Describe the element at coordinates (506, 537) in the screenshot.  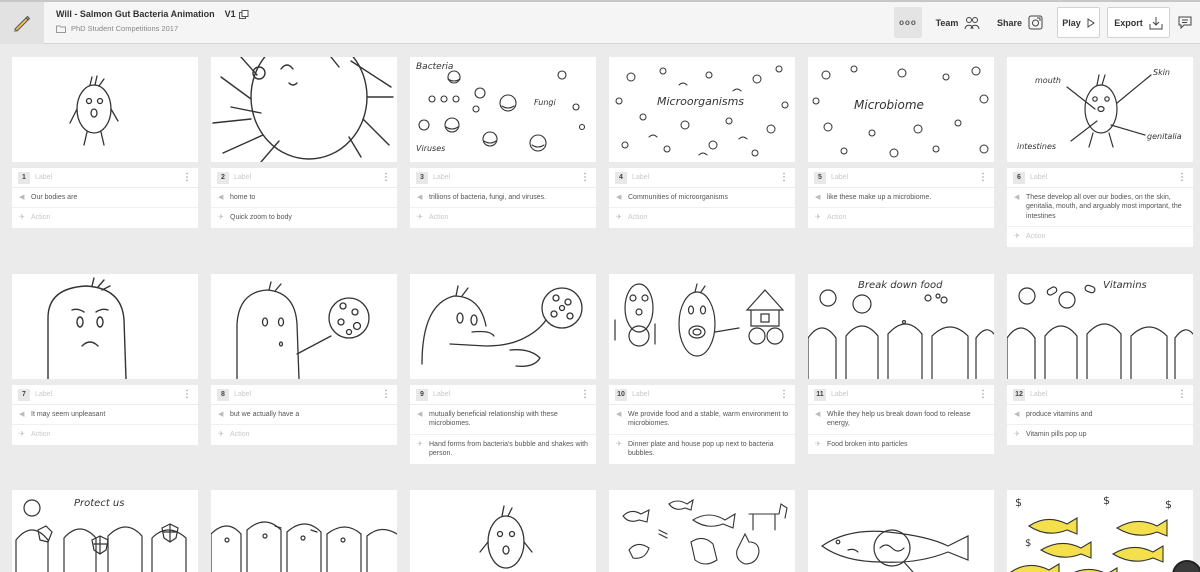
I see `sketch-drawing` at that location.